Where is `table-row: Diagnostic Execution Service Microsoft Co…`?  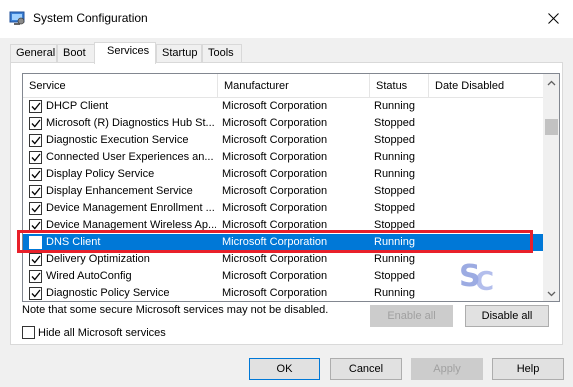
table-row: Diagnostic Execution Service Microsoft Co… is located at coordinates (283, 140).